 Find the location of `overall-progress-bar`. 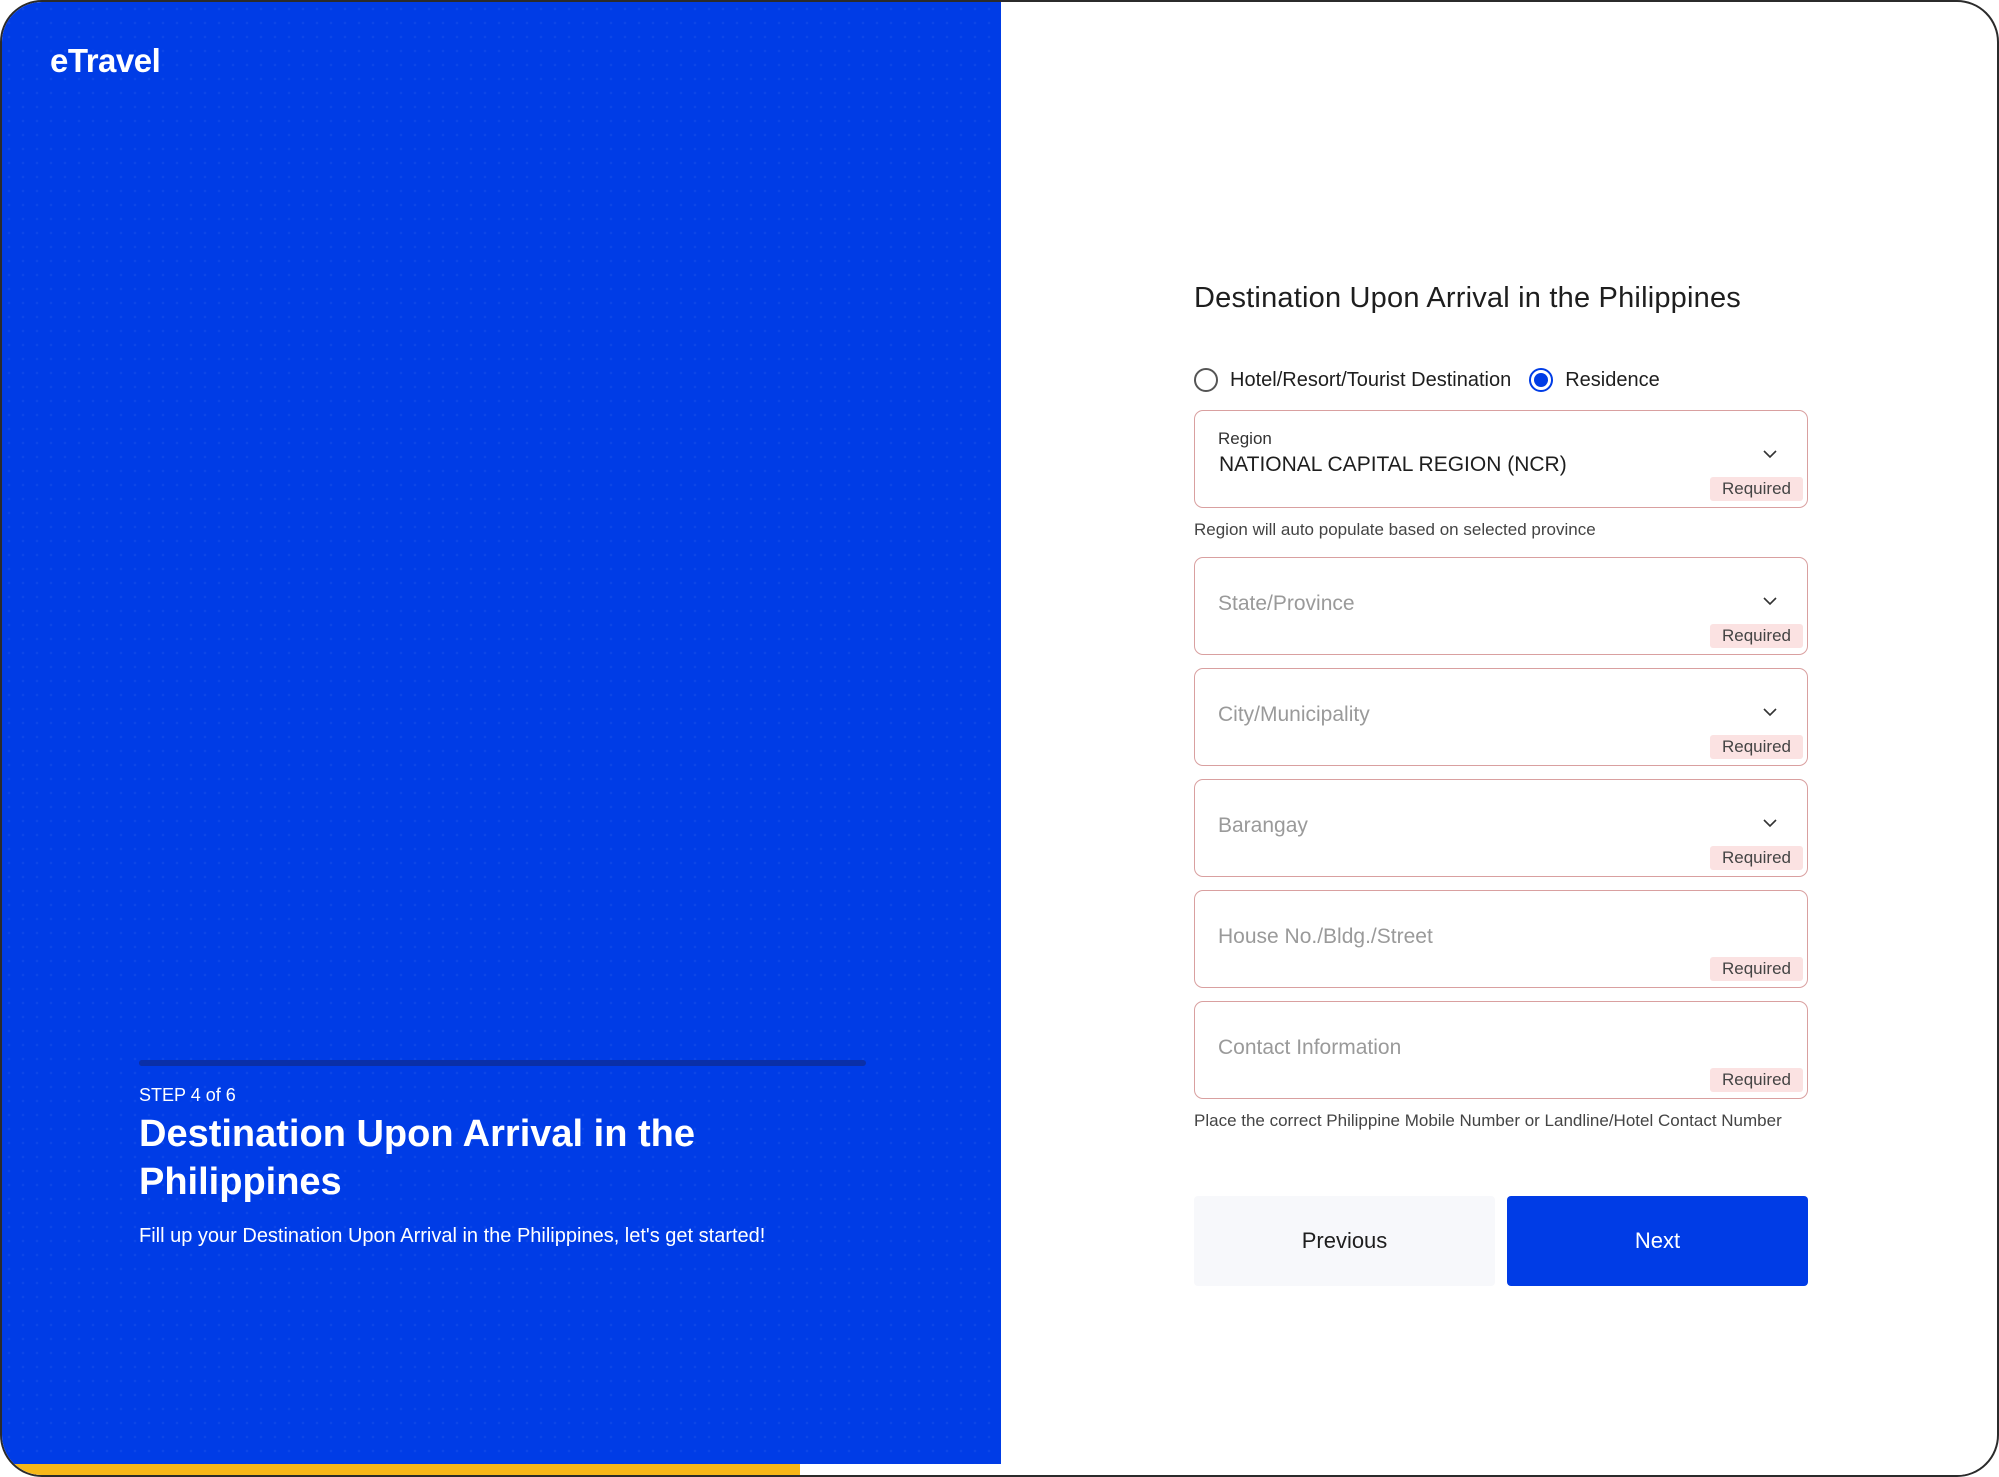

overall-progress-bar is located at coordinates (999, 1469).